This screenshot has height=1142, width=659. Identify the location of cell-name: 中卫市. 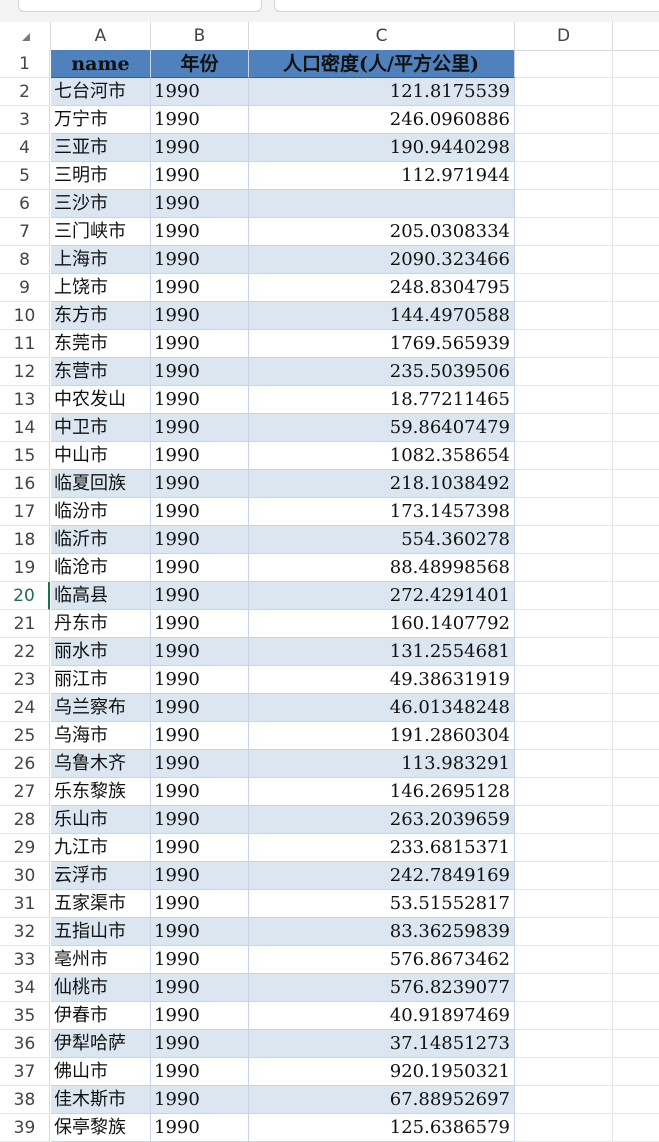
(101, 428).